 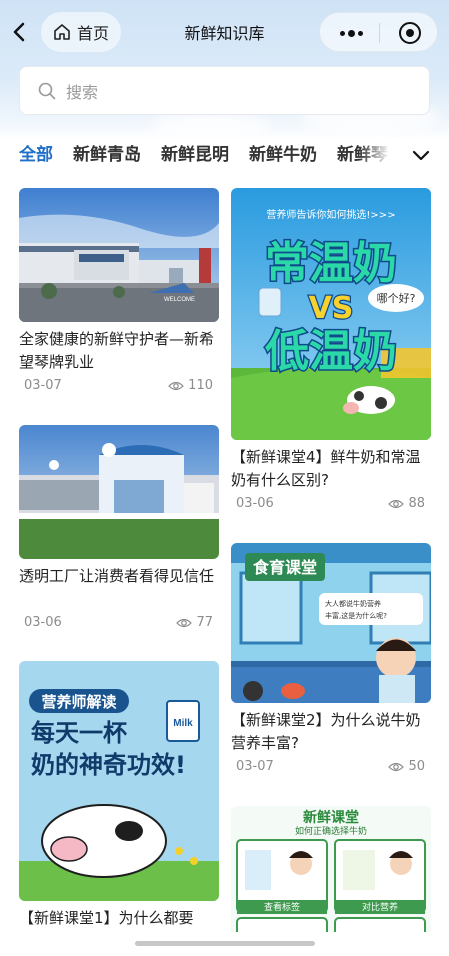 What do you see at coordinates (108, 765) in the screenshot?
I see `card-headline-2: 奶的神奇功效!` at bounding box center [108, 765].